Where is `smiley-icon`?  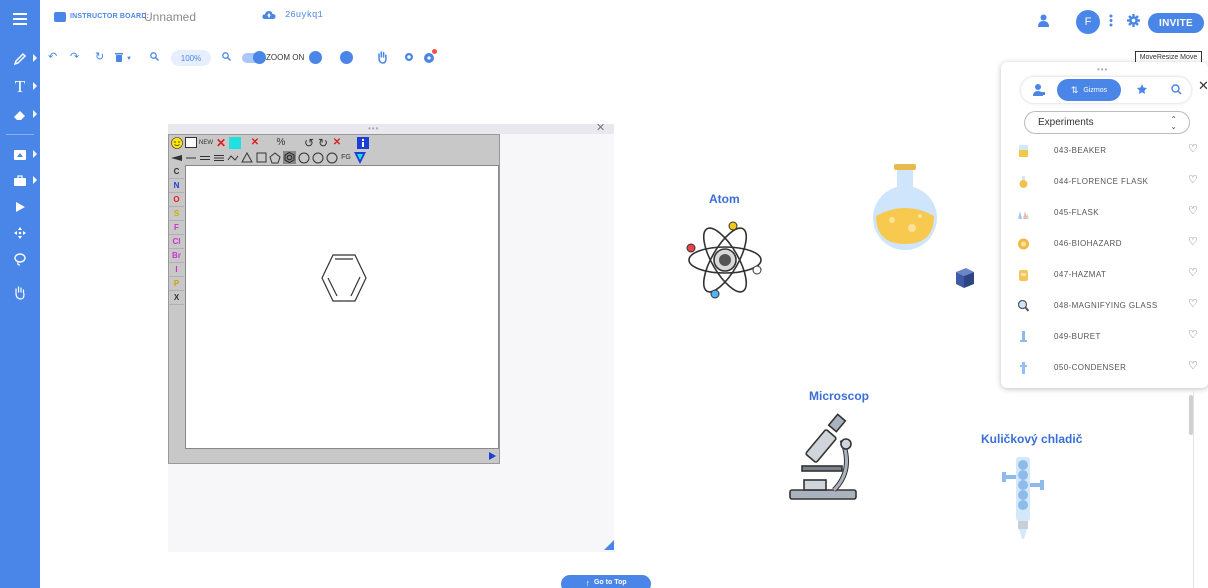 smiley-icon is located at coordinates (177, 142).